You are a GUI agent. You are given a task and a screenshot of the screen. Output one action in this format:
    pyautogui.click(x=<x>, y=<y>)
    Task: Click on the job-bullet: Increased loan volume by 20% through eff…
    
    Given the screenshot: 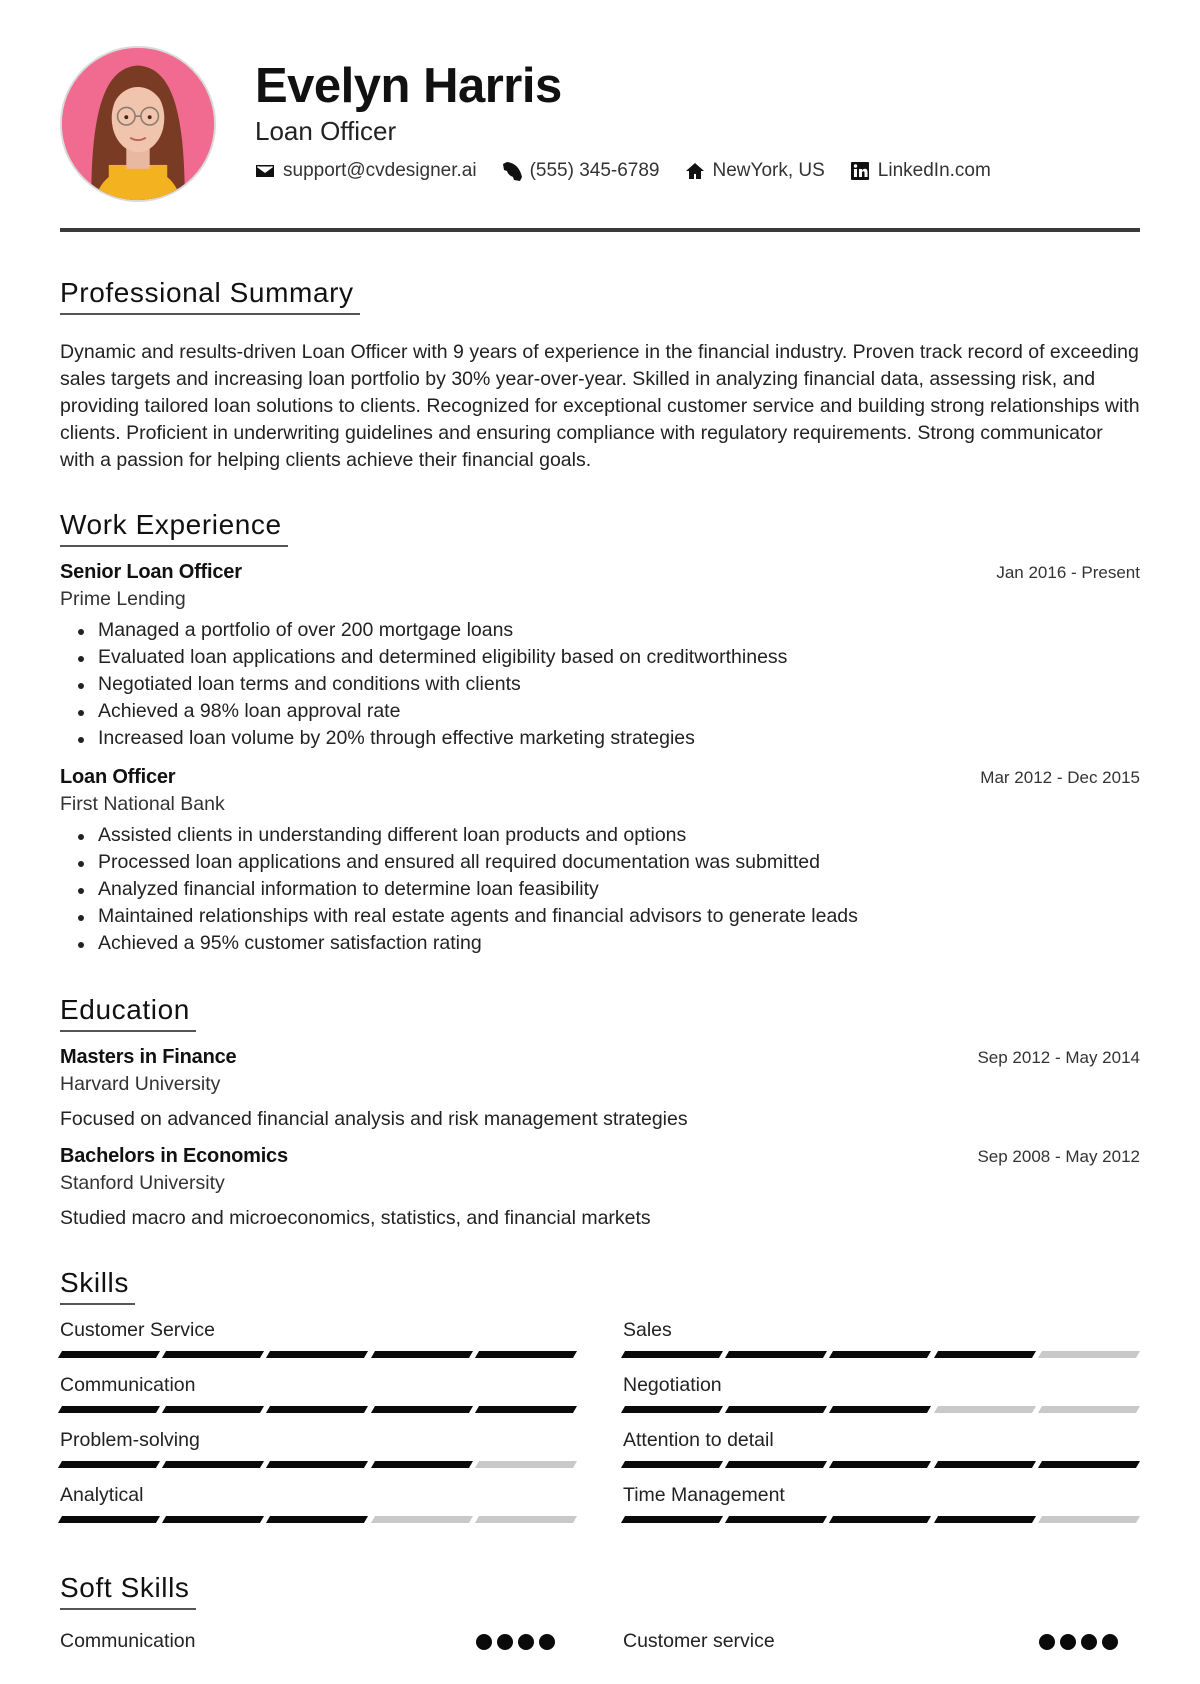 What is the action you would take?
    pyautogui.click(x=609, y=738)
    